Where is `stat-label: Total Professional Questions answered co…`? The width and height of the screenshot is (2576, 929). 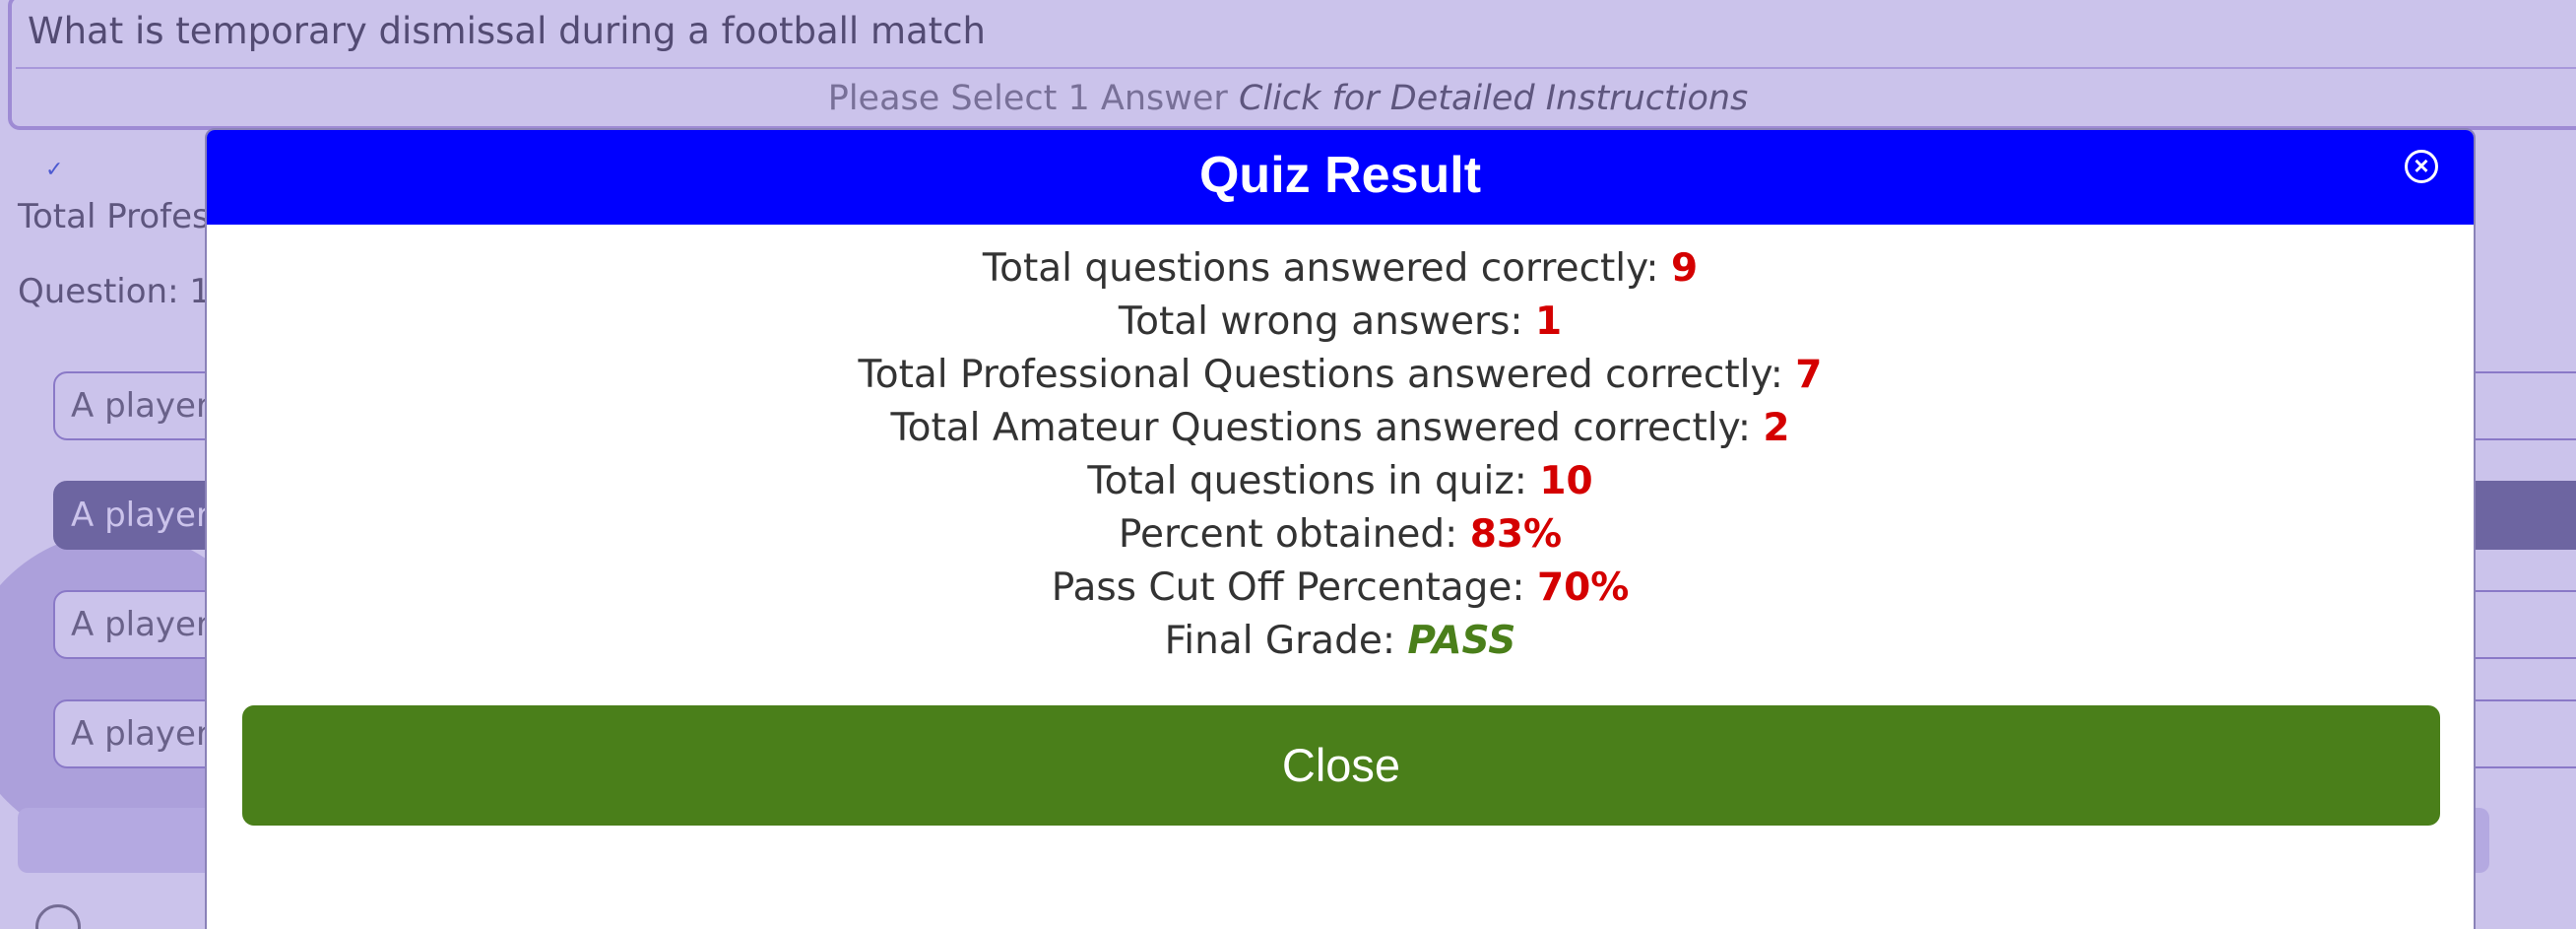 stat-label: Total Professional Questions answered co… is located at coordinates (1320, 375).